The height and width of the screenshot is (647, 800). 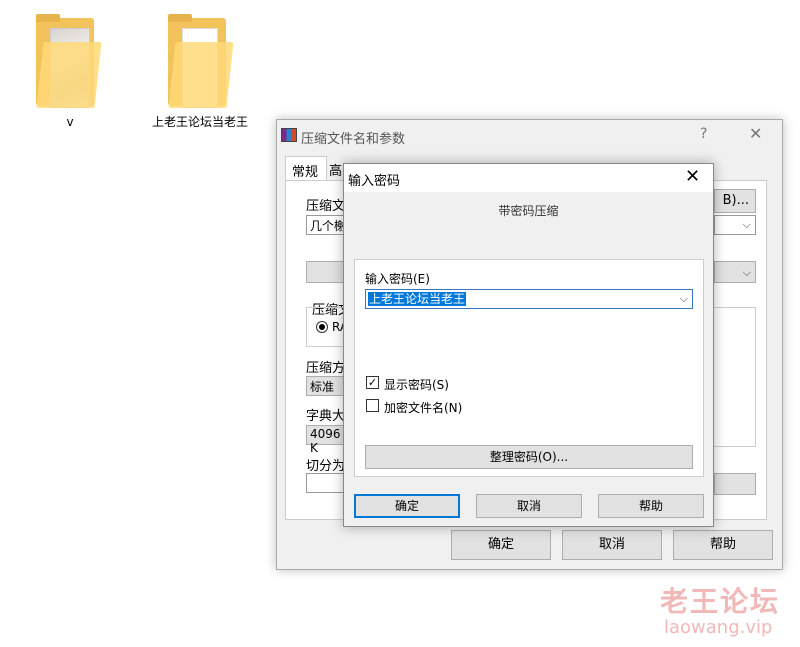 What do you see at coordinates (423, 408) in the screenshot?
I see `encrypt-names-label: 加密文件名(N)` at bounding box center [423, 408].